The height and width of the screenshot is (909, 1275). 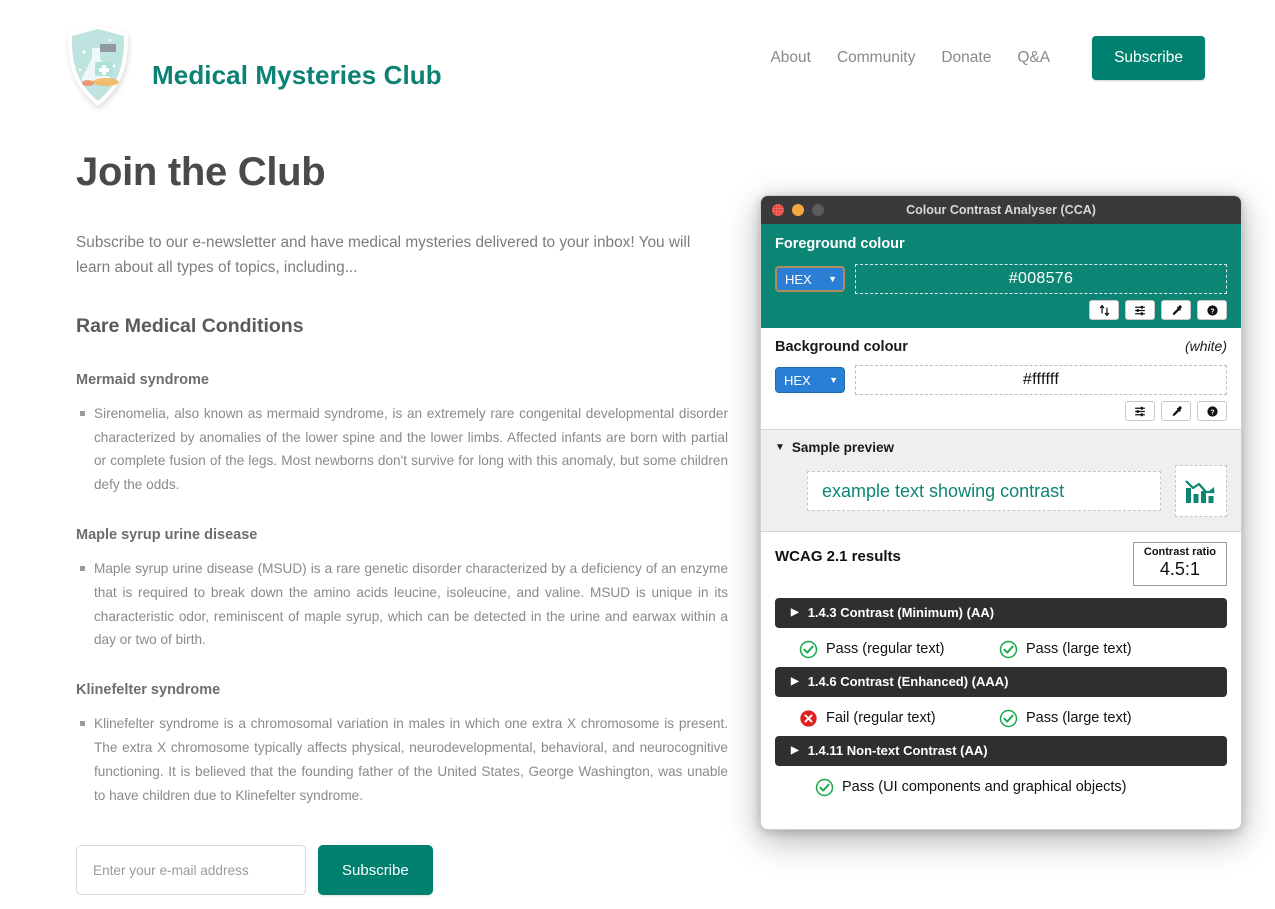 What do you see at coordinates (297, 74) in the screenshot?
I see `brand-title: Medical Mysteries Club` at bounding box center [297, 74].